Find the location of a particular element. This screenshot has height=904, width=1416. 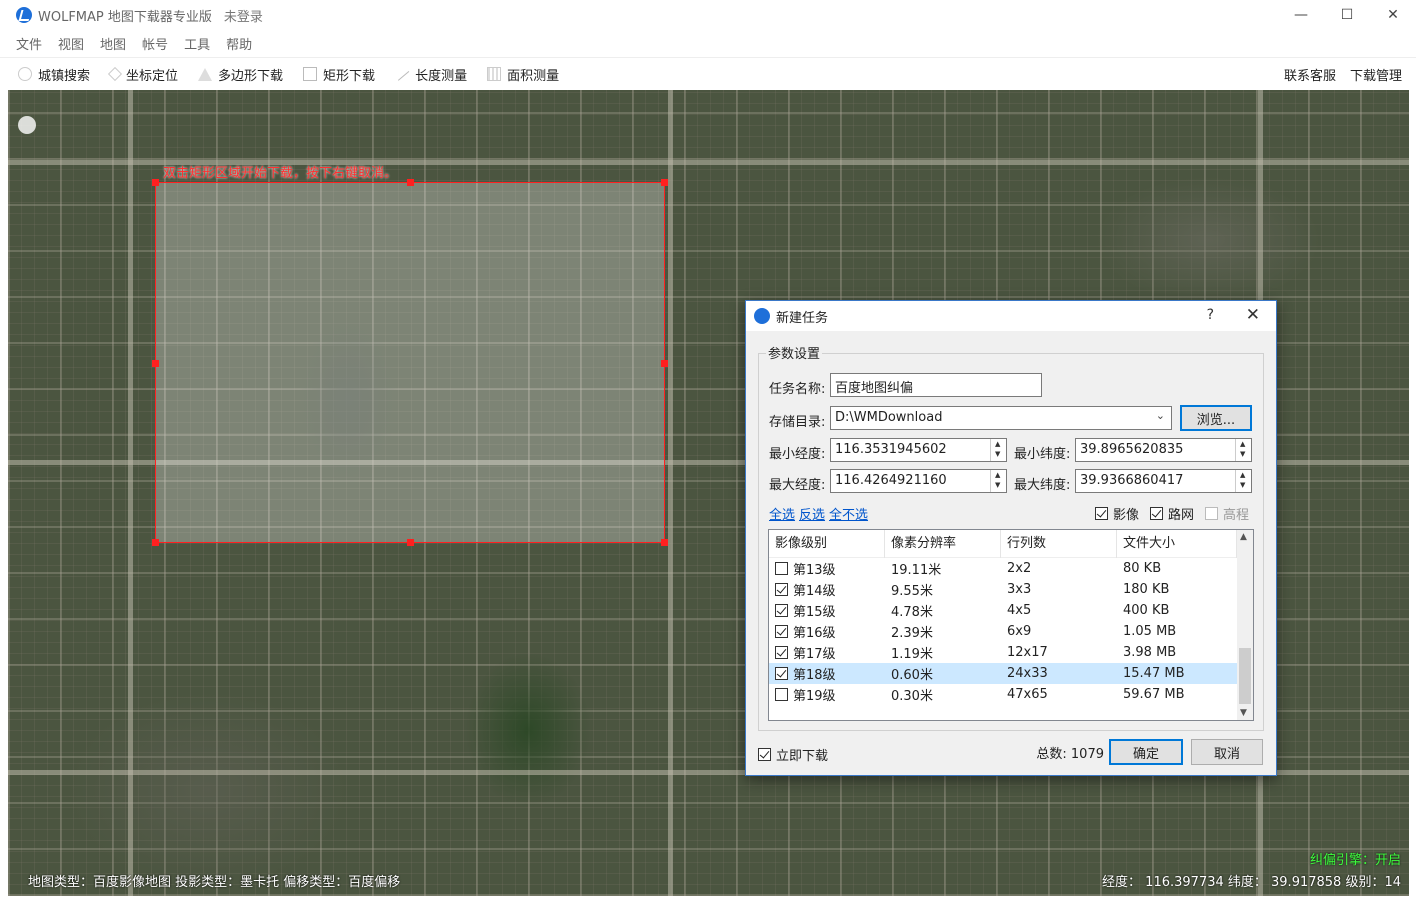

ok-button: 确定 is located at coordinates (1146, 752).